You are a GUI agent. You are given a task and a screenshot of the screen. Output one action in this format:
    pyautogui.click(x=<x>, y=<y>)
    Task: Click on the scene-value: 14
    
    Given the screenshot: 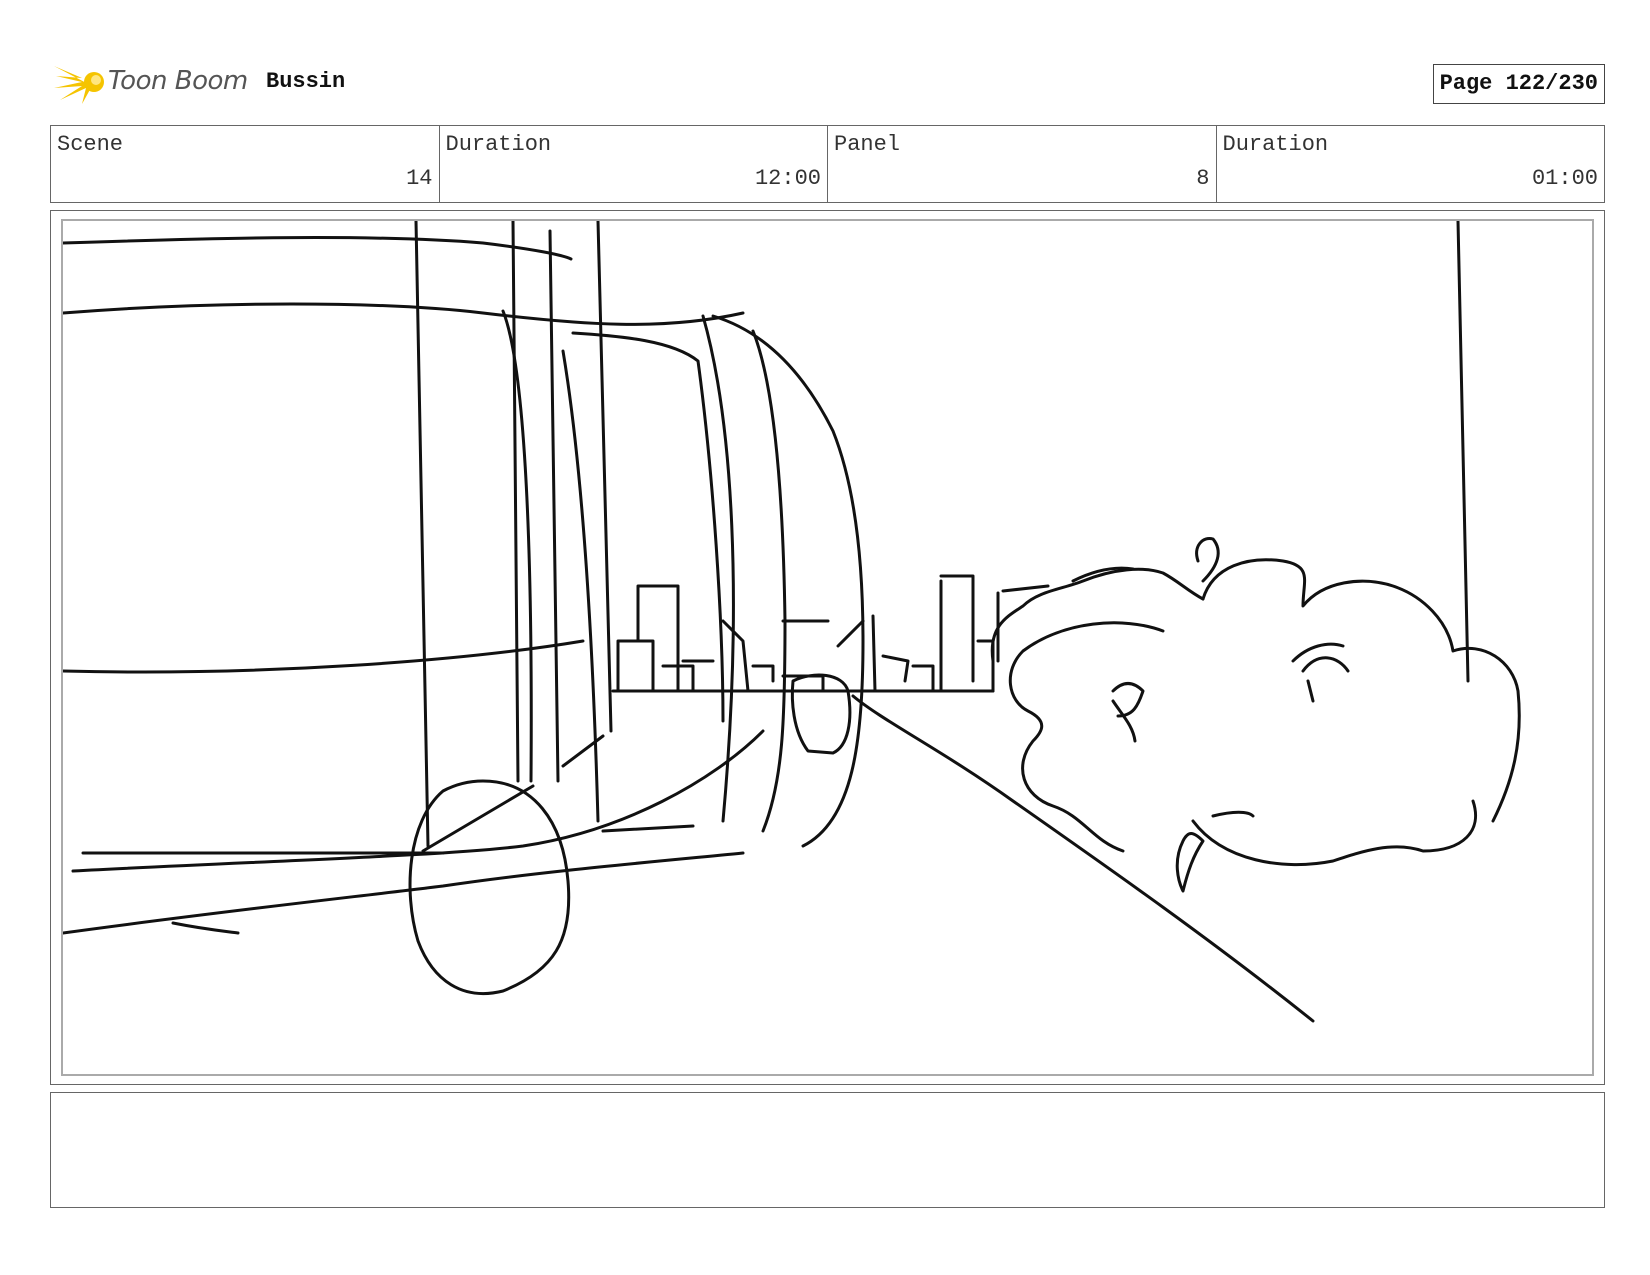 What is the action you would take?
    pyautogui.click(x=419, y=178)
    